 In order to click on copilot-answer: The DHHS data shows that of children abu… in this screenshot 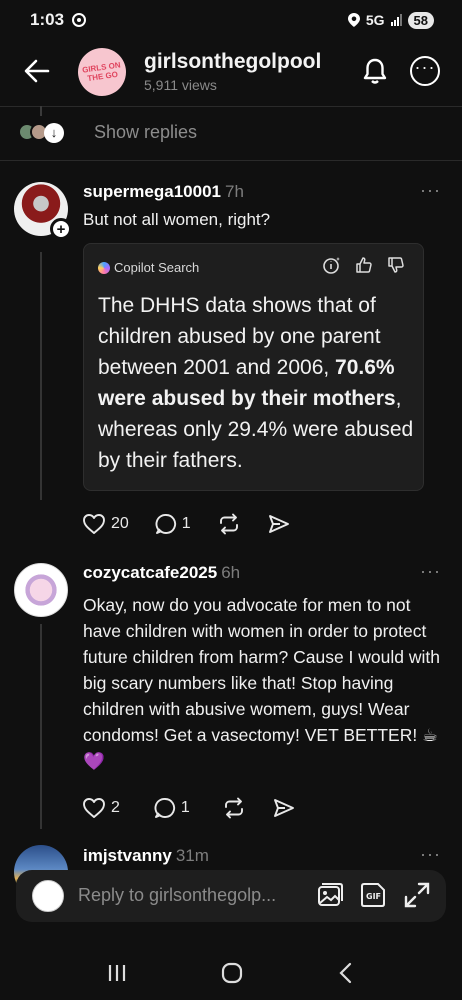, I will do `click(256, 383)`.